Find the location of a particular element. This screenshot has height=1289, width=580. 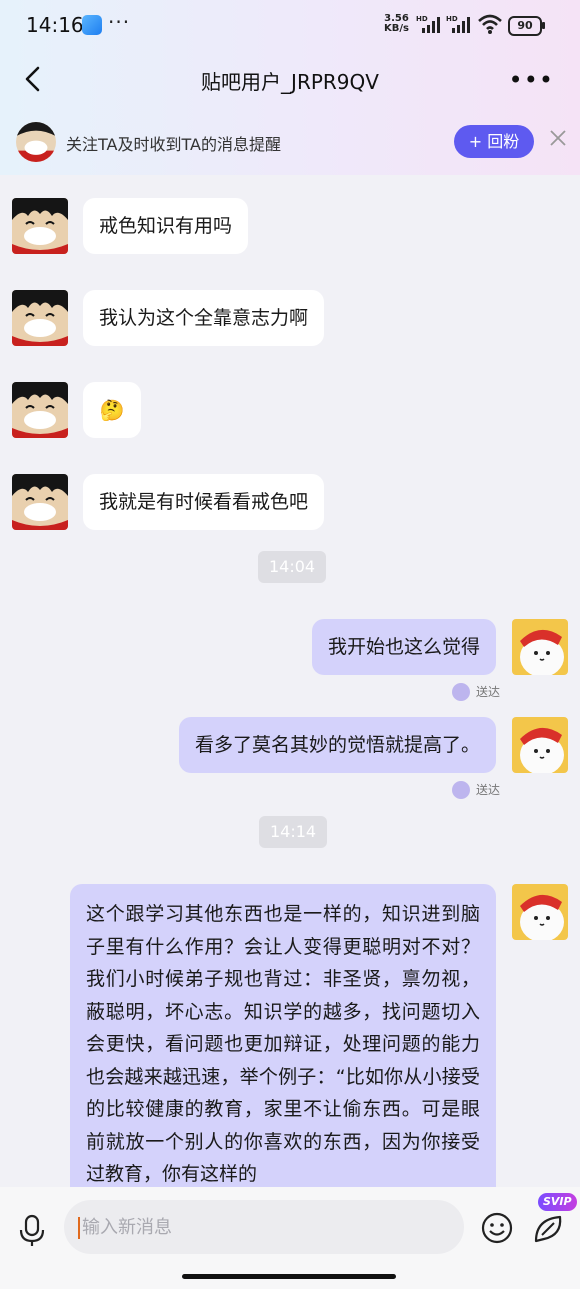

timestamp: 14:04 is located at coordinates (292, 567).